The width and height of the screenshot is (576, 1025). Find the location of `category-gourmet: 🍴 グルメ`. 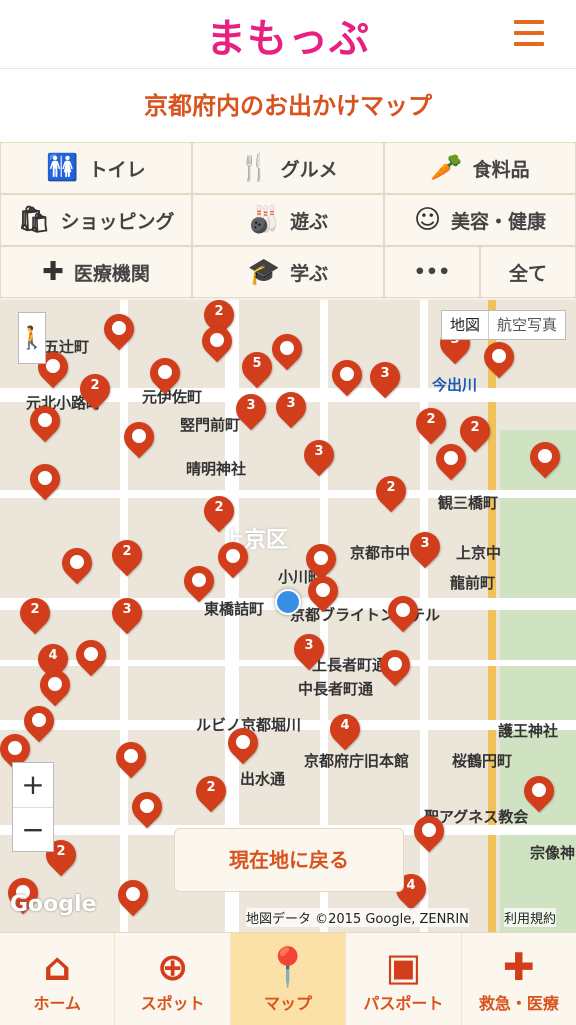

category-gourmet: 🍴 グルメ is located at coordinates (288, 168).